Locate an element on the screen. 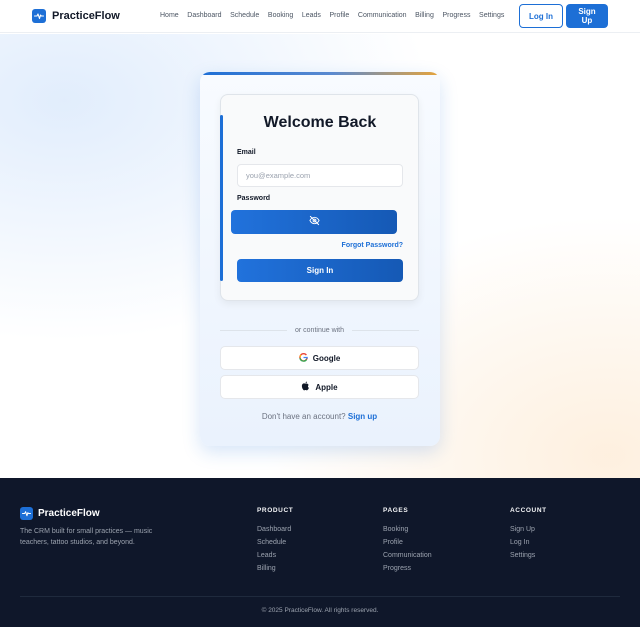 The image size is (640, 627). forgot-password-link: Forgot Password? is located at coordinates (351, 245).